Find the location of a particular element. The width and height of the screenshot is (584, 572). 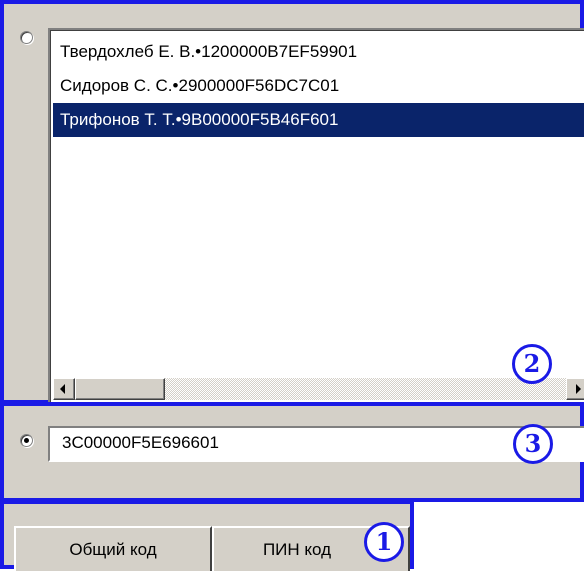

list-item: Твердохлеб Е. В.•1200000B7EF59901 is located at coordinates (208, 52).